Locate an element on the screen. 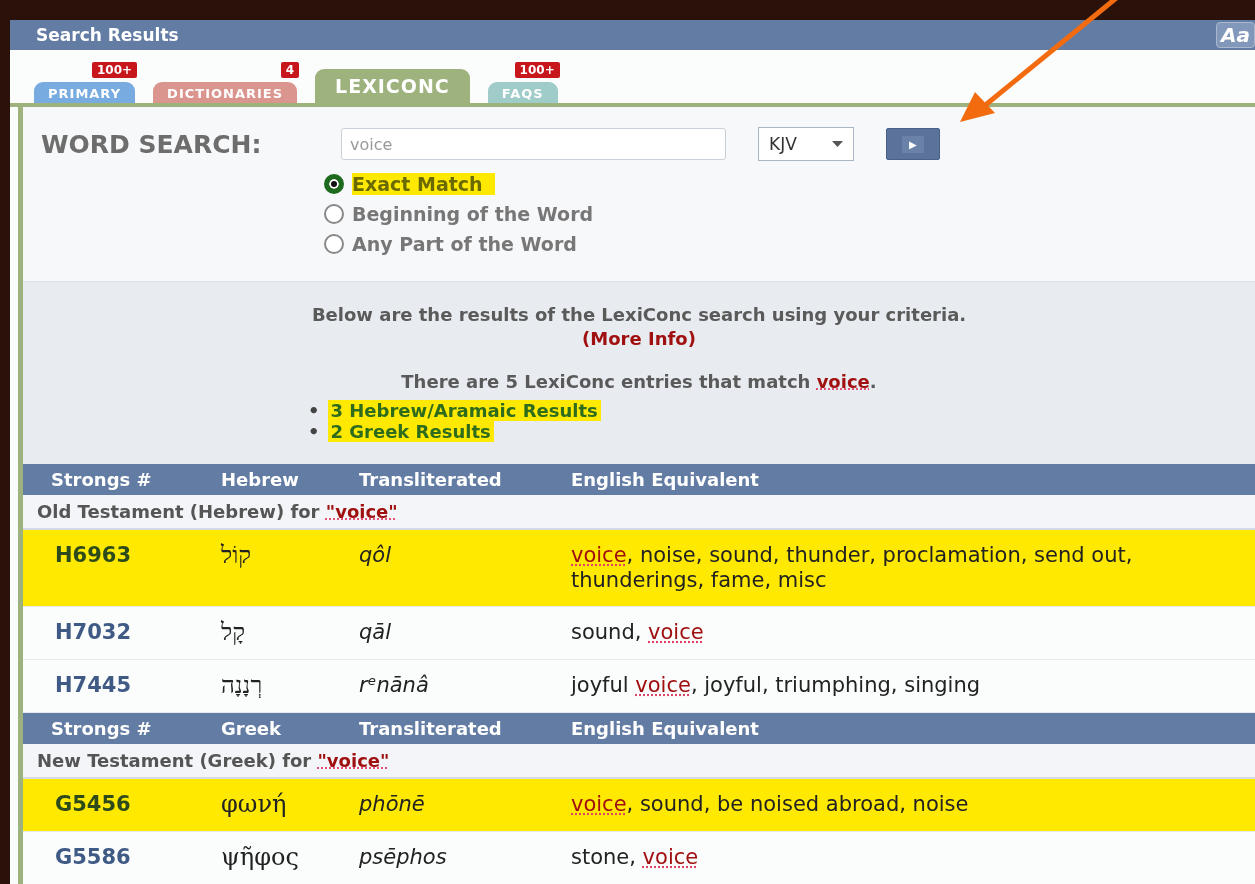  original-word: רְנָנָה is located at coordinates (242, 685).